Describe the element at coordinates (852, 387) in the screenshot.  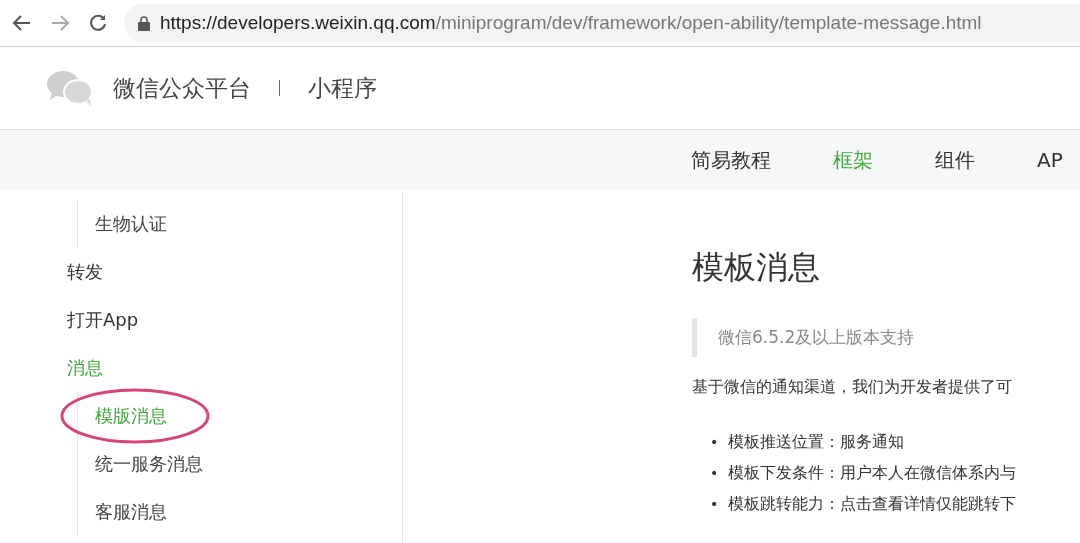
I see `intro-text: 基于微信的通知渠道，我们为开发者提供了可` at that location.